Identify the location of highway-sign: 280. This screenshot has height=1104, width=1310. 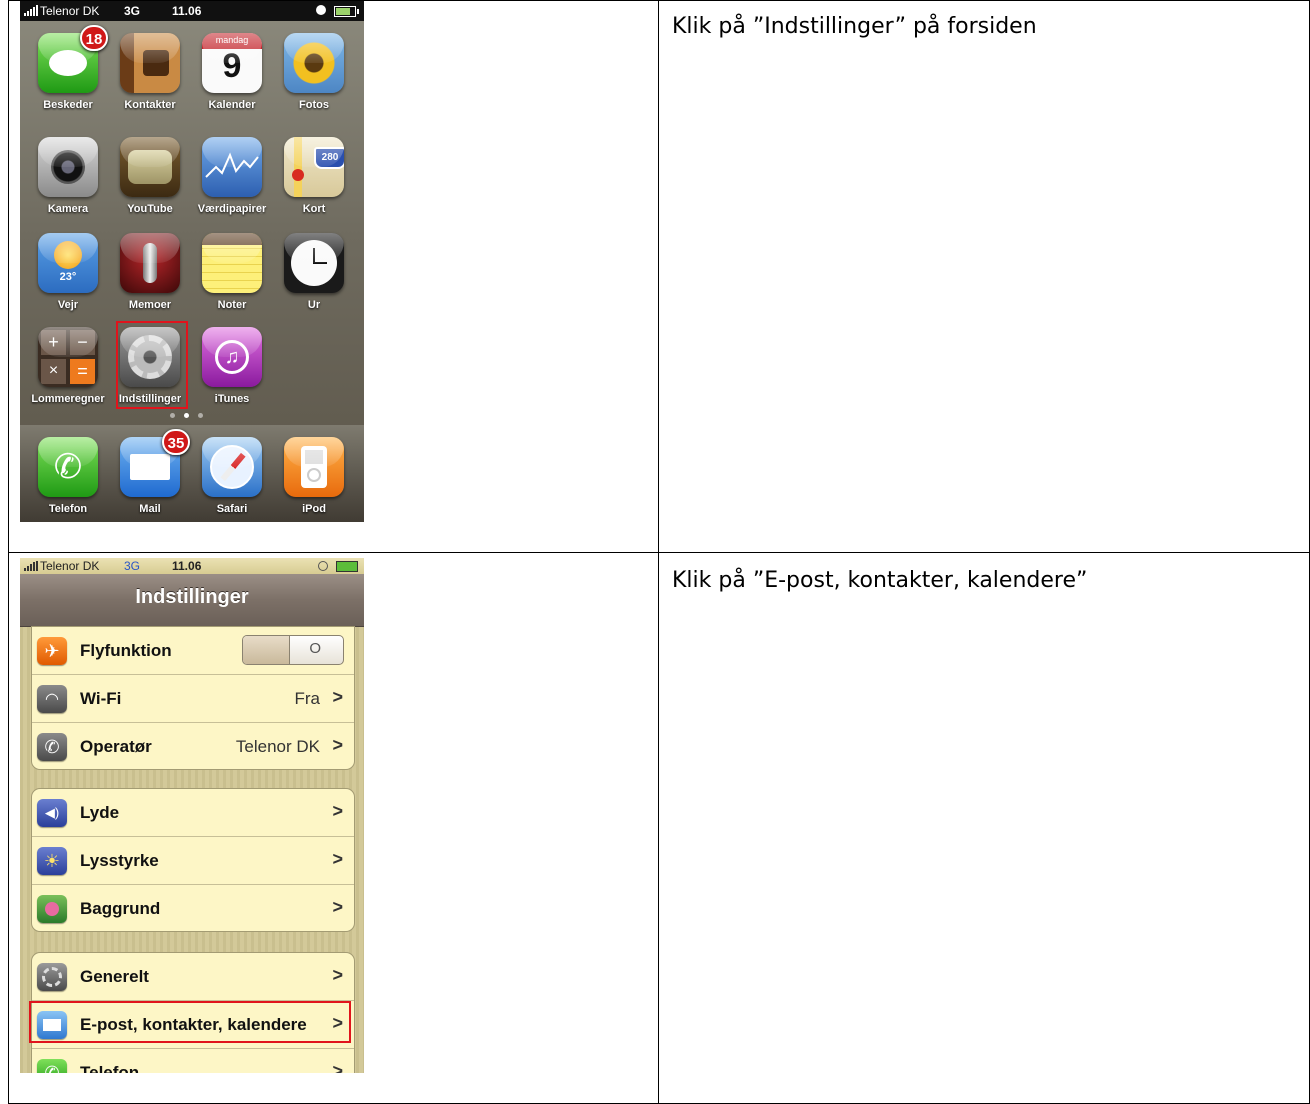
(329, 158).